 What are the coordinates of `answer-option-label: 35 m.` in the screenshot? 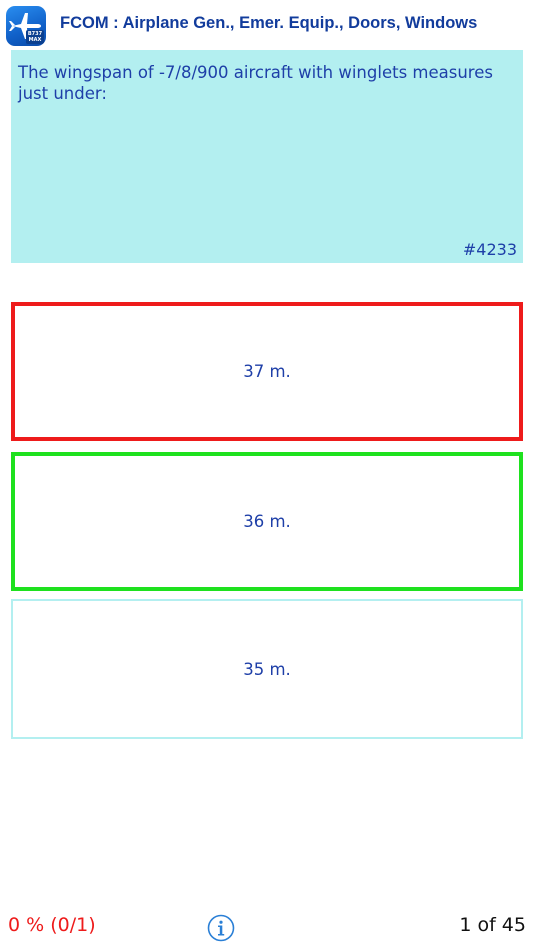 It's located at (267, 669).